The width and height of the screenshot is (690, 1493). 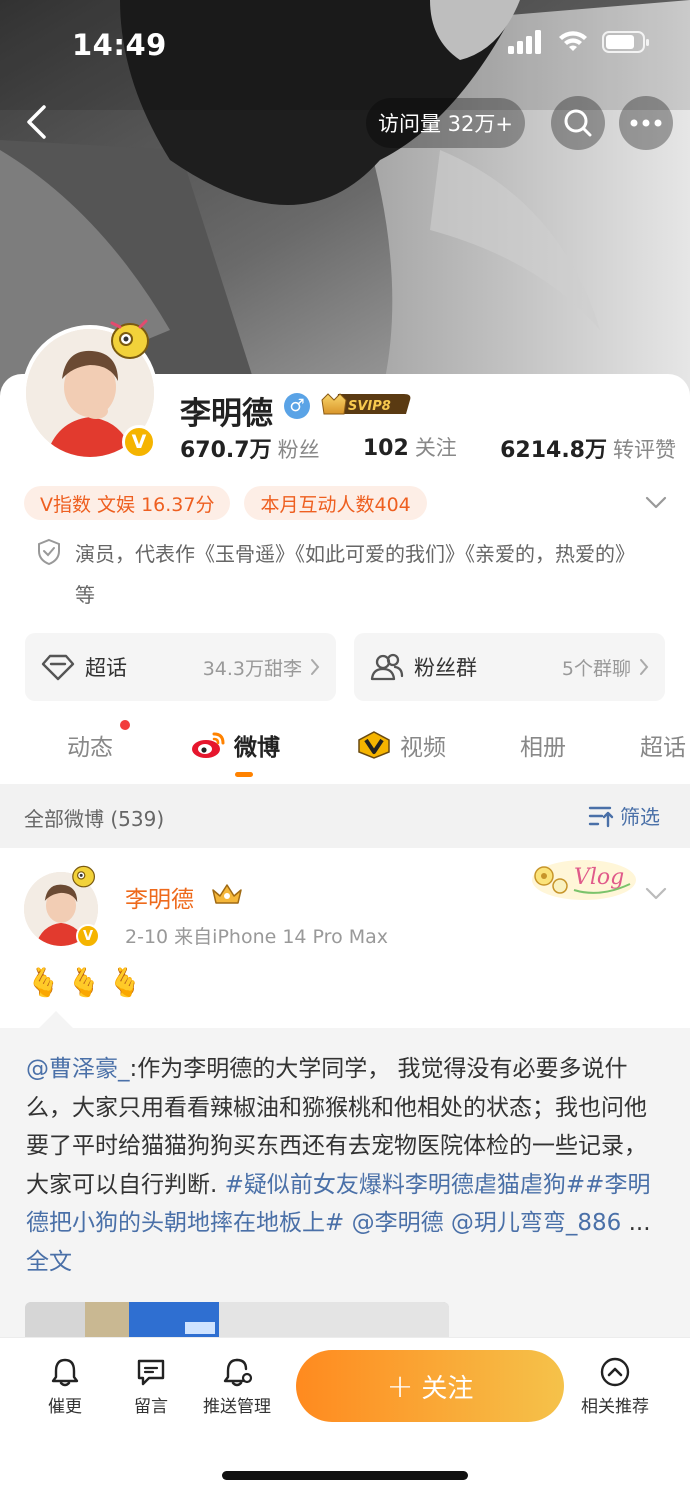 I want to click on related-recommend-button: 相关推荐, so click(x=615, y=1386).